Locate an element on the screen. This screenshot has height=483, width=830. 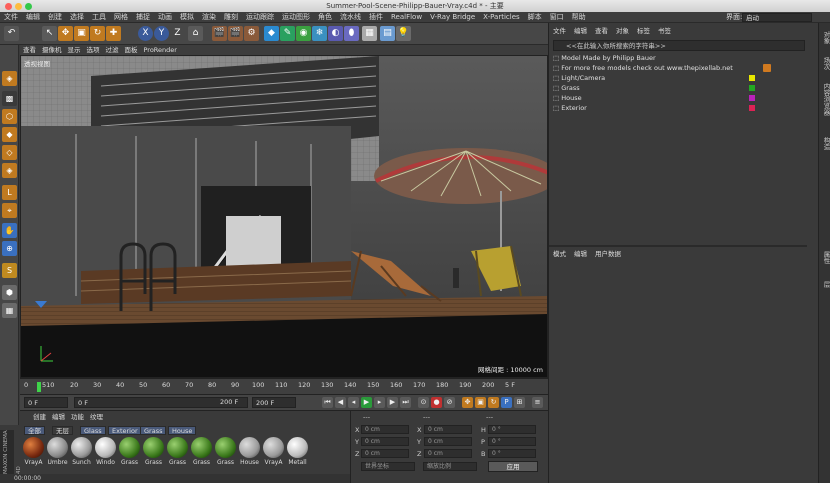
material-filter-all: 全部 is located at coordinates (34, 430).